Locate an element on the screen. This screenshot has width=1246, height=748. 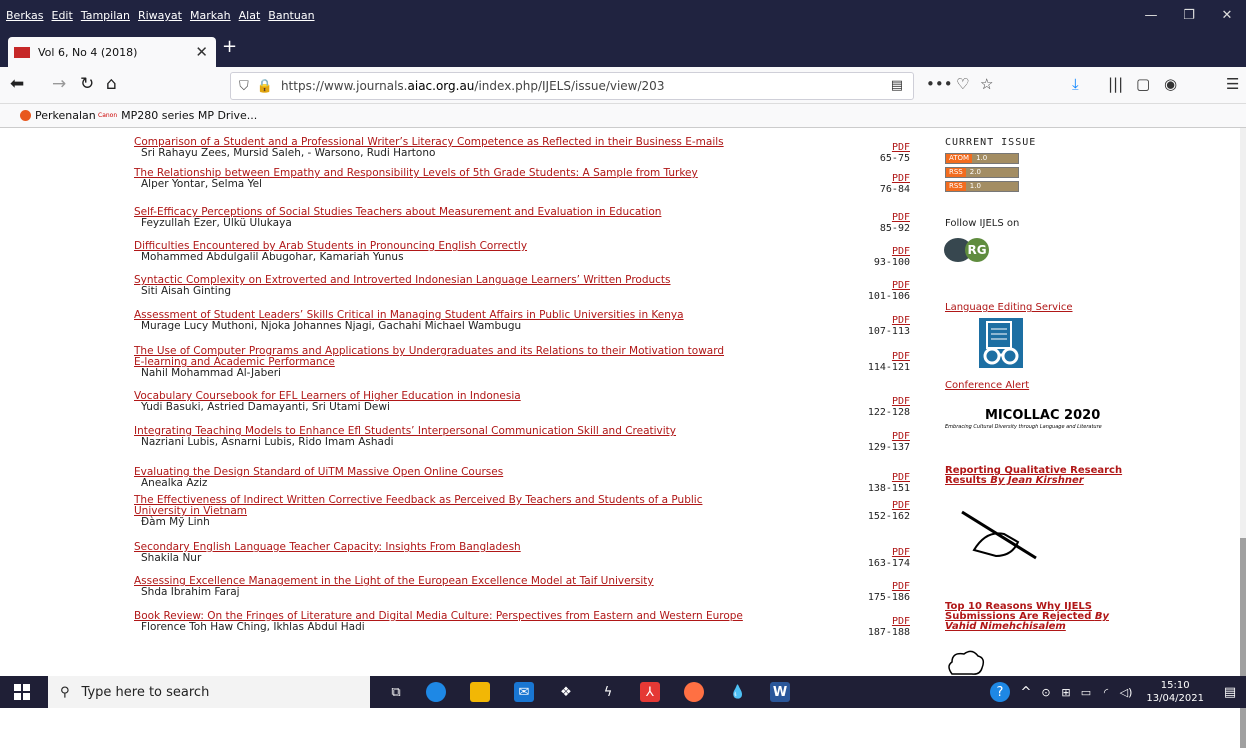
library-icon: ||| is located at coordinates (1115, 84).